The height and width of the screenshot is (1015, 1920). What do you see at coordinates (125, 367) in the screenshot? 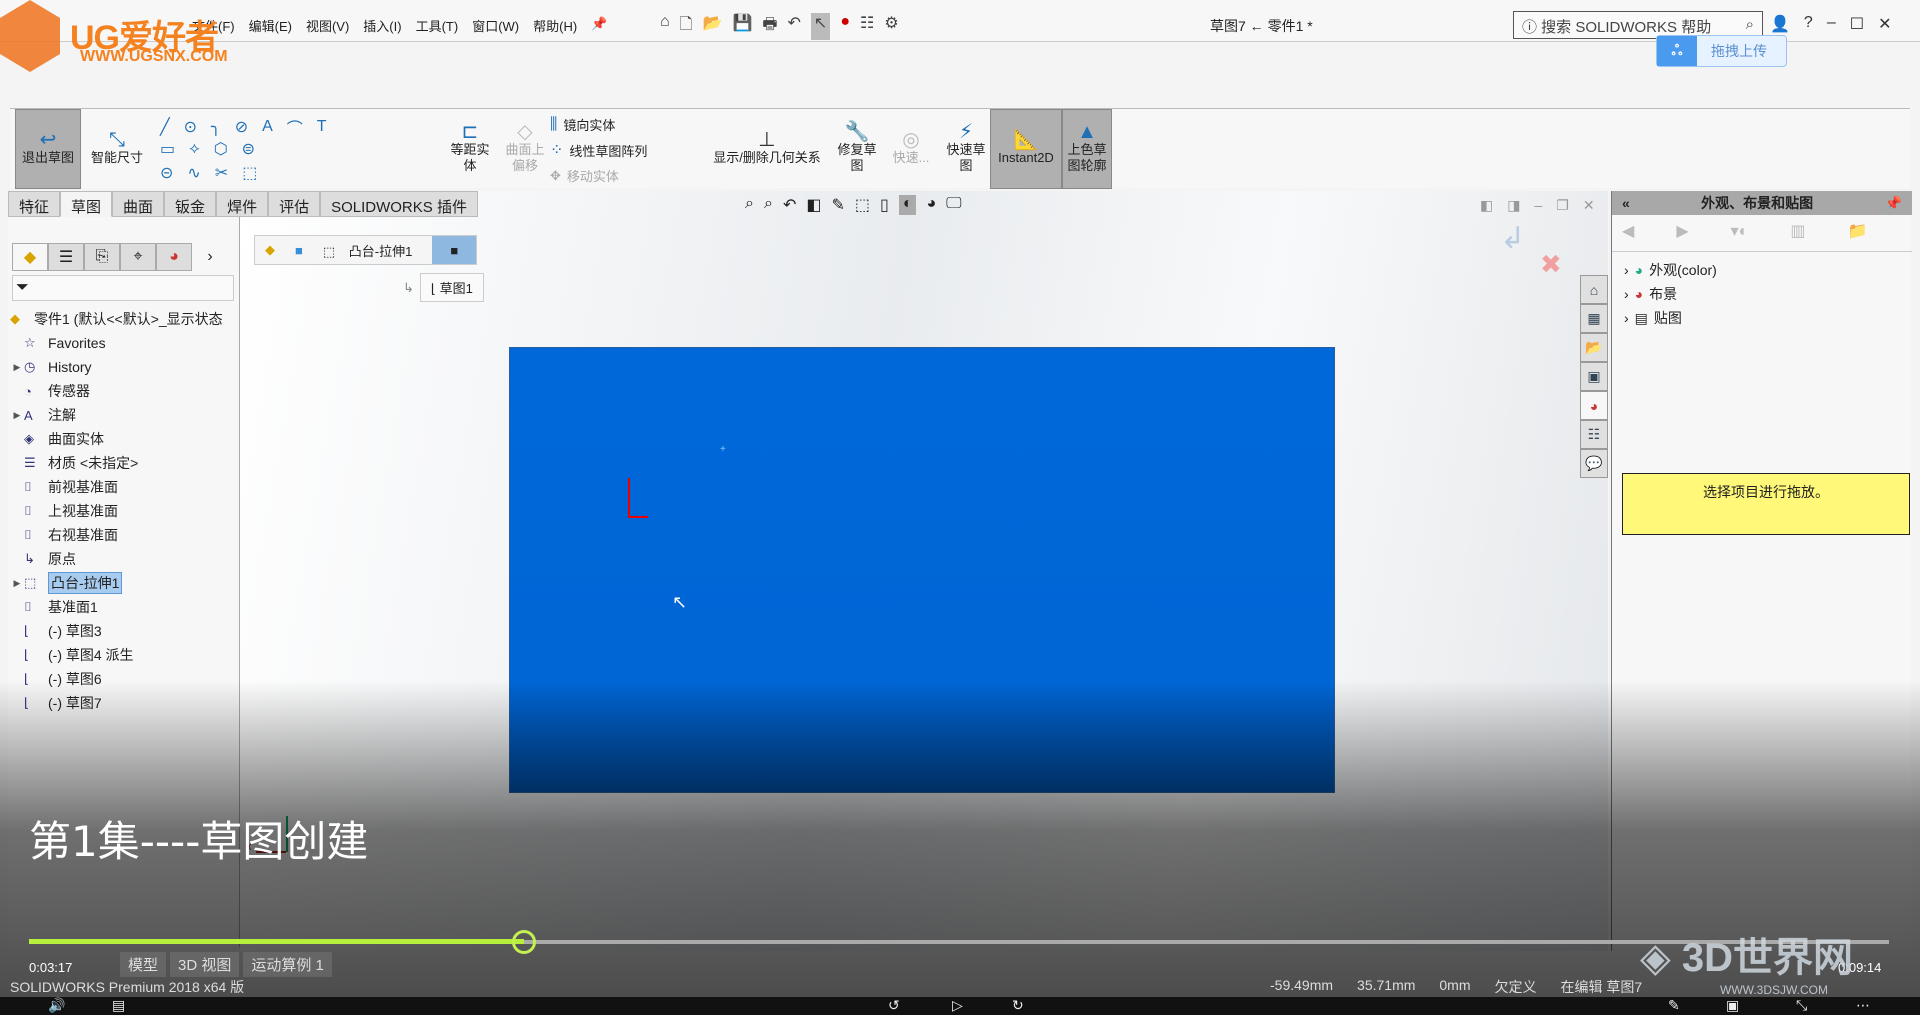
I see `tree-item: ▶ ◷ History` at bounding box center [125, 367].